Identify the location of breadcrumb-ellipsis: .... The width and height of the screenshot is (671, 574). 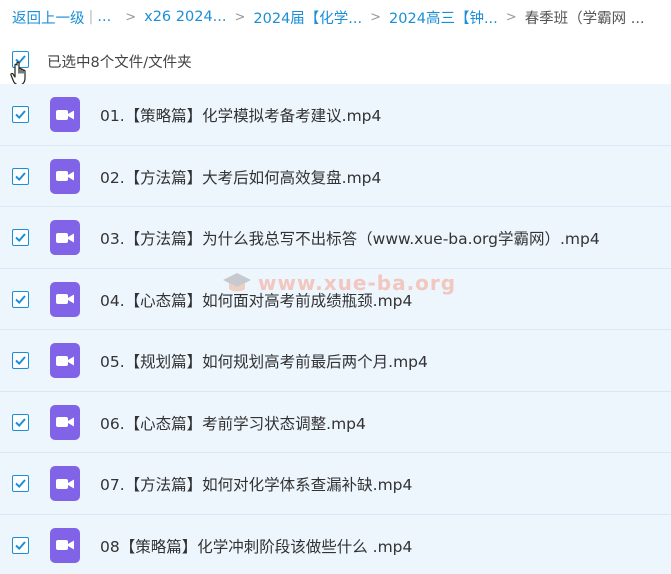
(104, 17).